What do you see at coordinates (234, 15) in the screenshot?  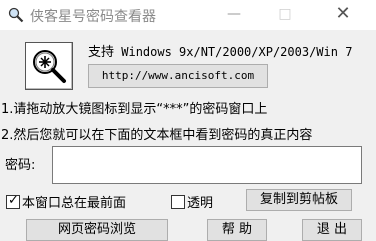 I see `minimize-button: —` at bounding box center [234, 15].